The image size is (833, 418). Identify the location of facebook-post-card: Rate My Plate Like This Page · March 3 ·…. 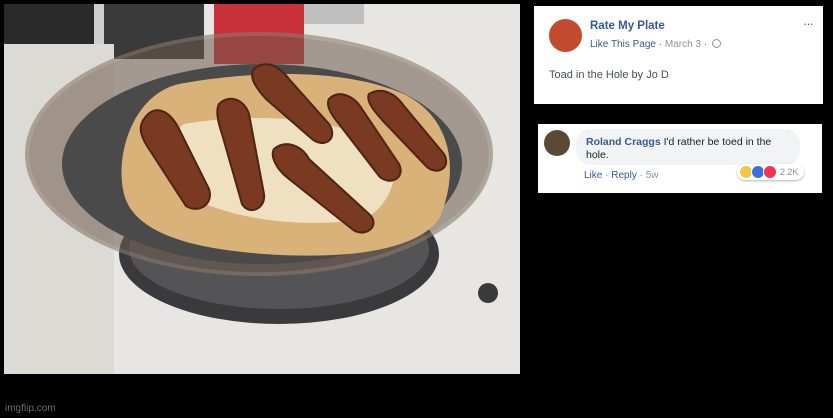
(678, 55).